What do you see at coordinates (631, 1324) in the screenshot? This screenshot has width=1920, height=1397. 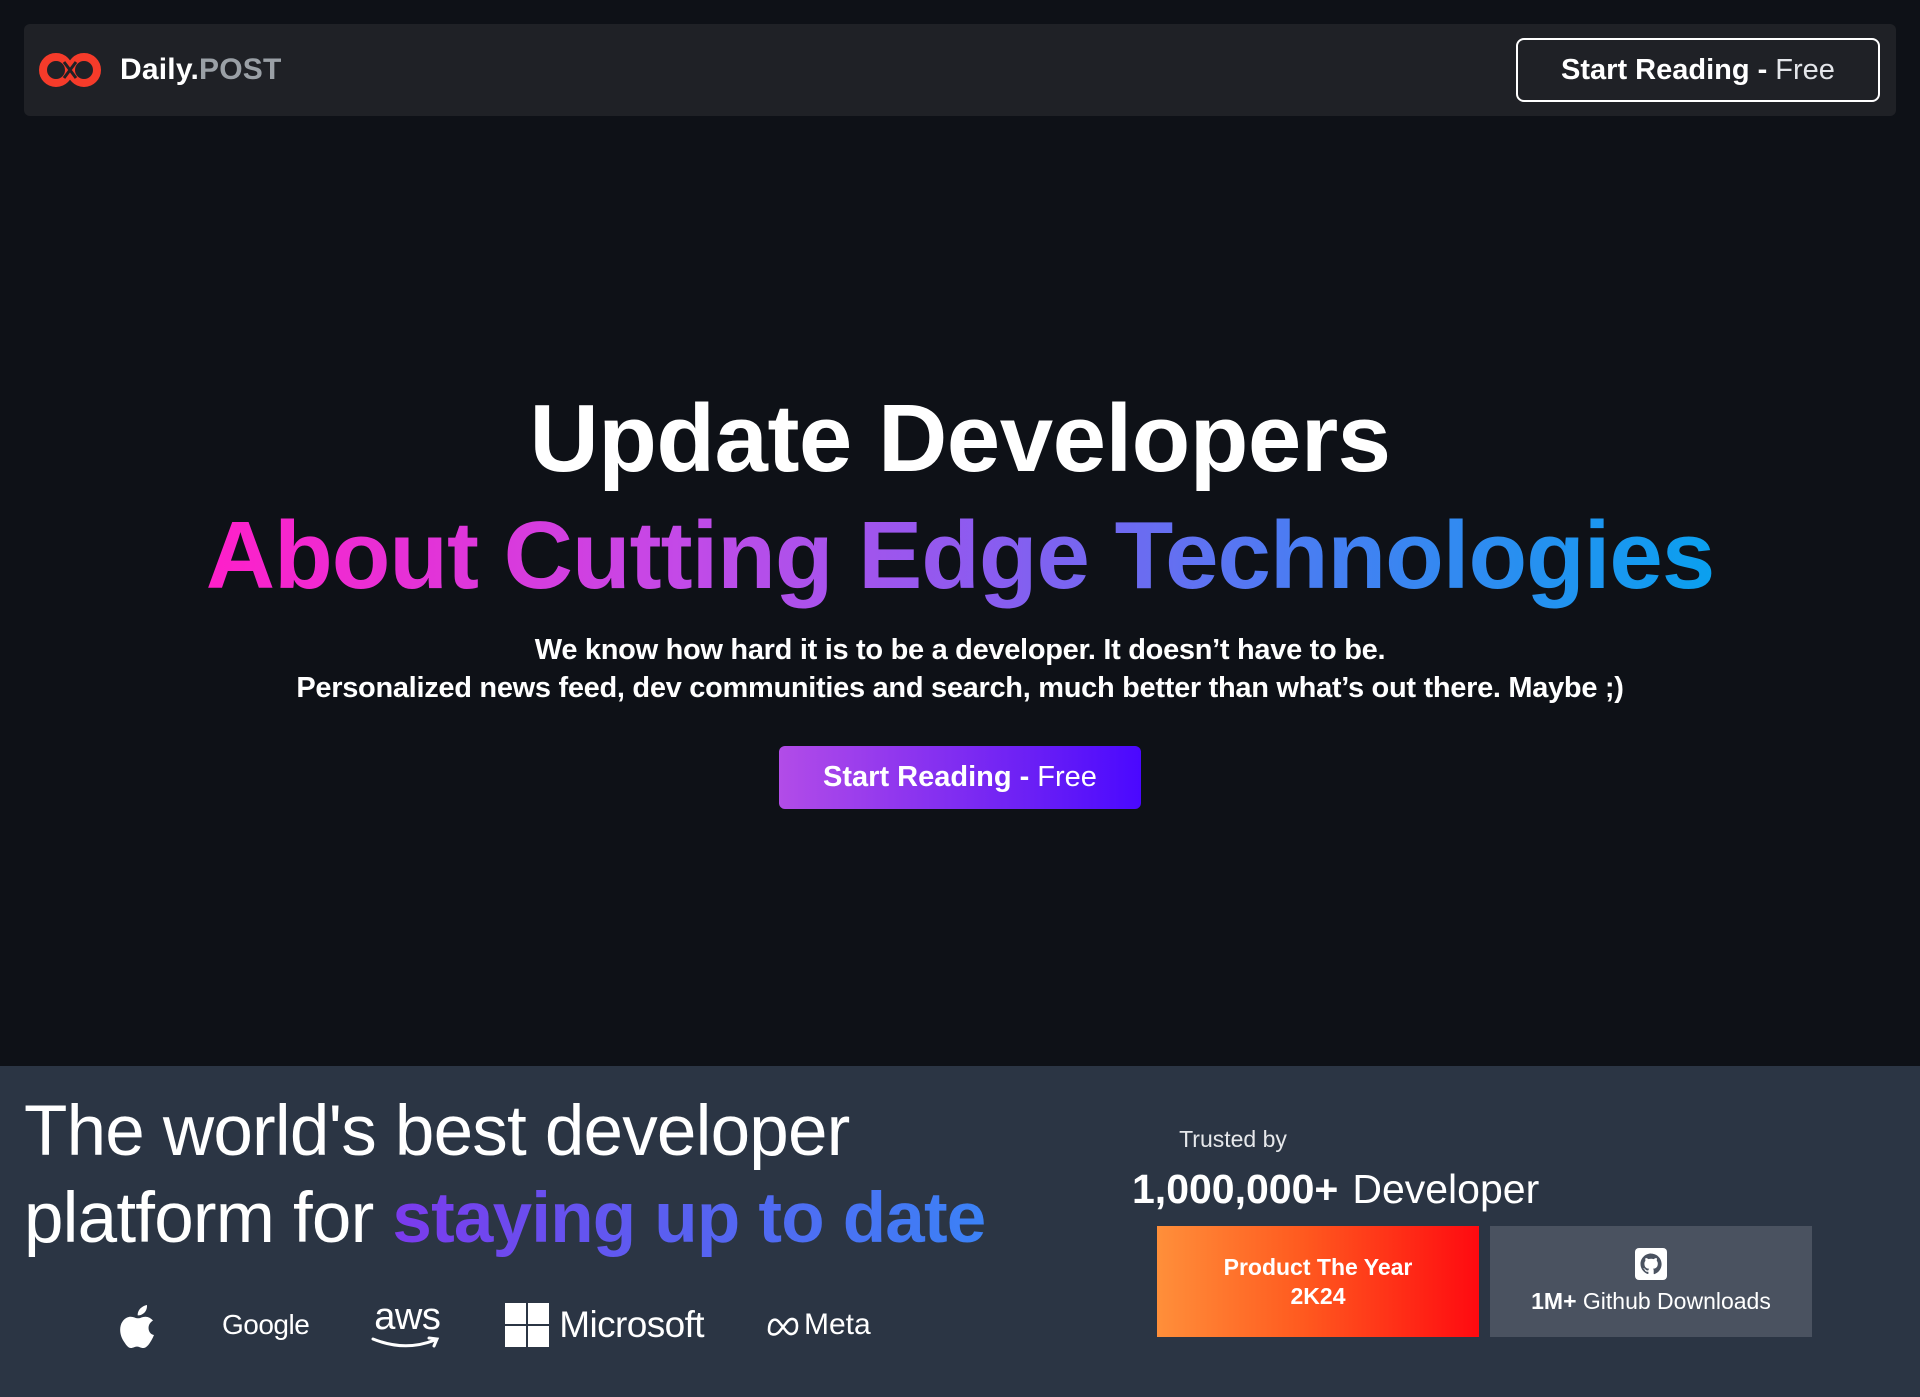 I see `microsoft-wordmark: Microsoft` at bounding box center [631, 1324].